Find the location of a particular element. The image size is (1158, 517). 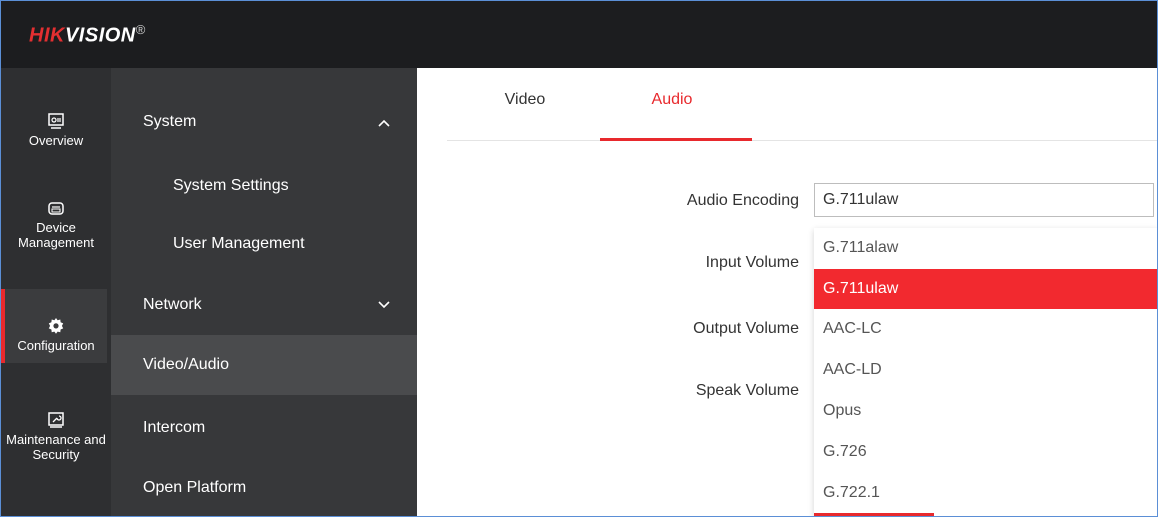

hikvision-logo: HIKVISION® is located at coordinates (87, 35).